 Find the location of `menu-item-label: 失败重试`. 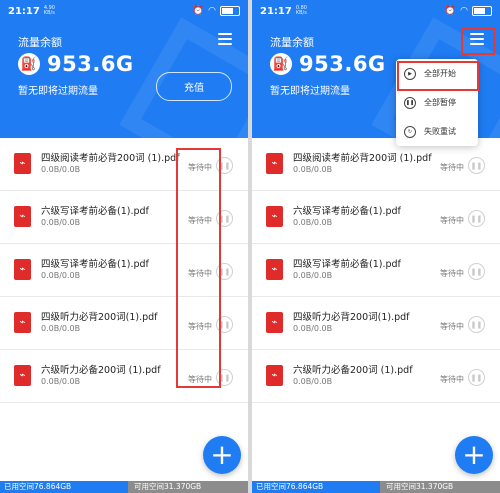

menu-item-label: 失败重试 is located at coordinates (440, 131).